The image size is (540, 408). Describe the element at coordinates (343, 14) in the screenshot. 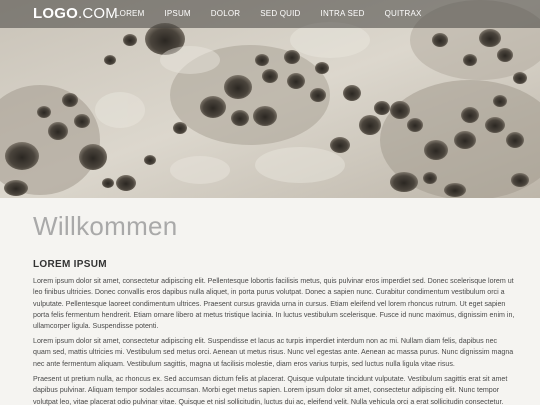

I see `menu-item-intra-sed: INTRA SED` at that location.